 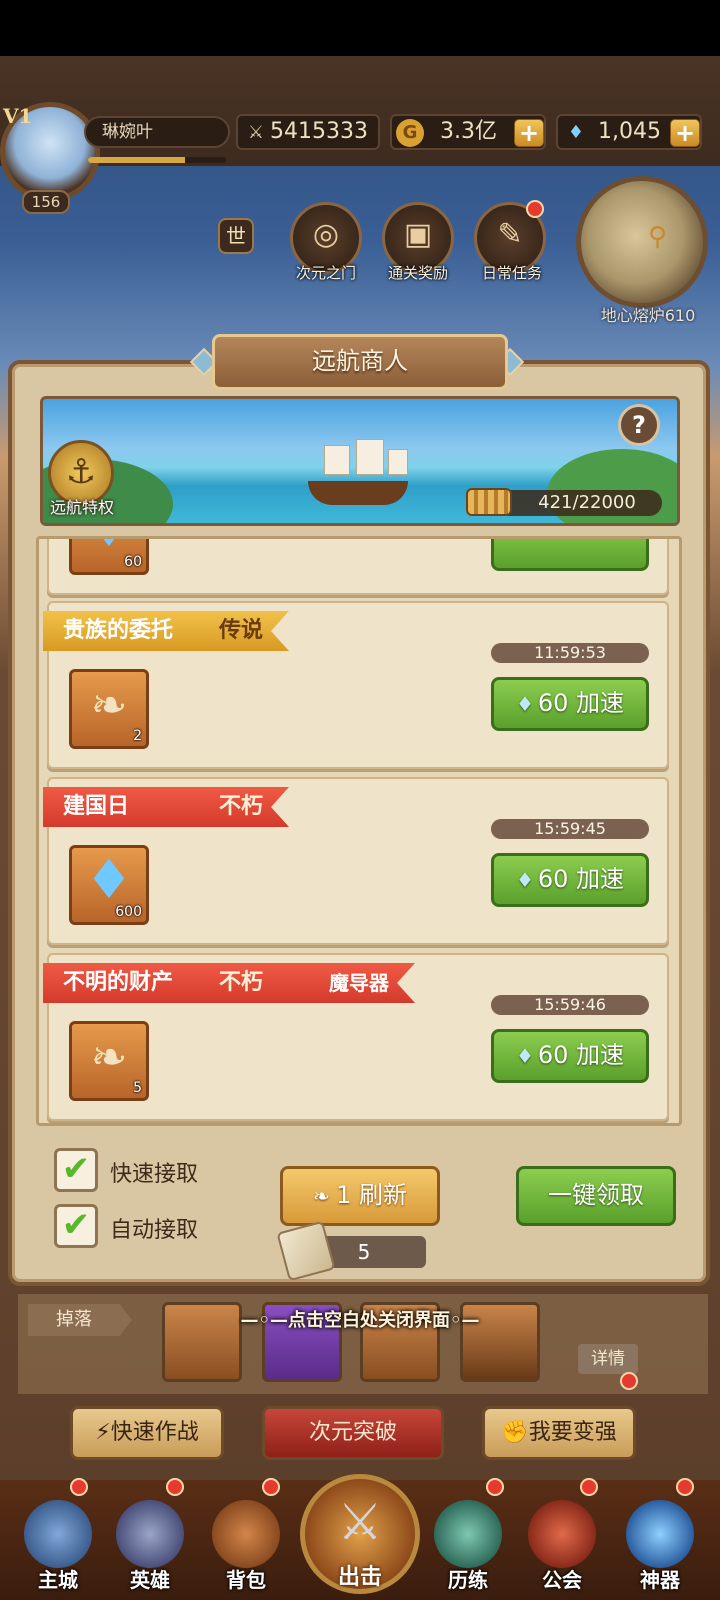 What do you see at coordinates (241, 630) in the screenshot?
I see `quest-rarity: 传说` at bounding box center [241, 630].